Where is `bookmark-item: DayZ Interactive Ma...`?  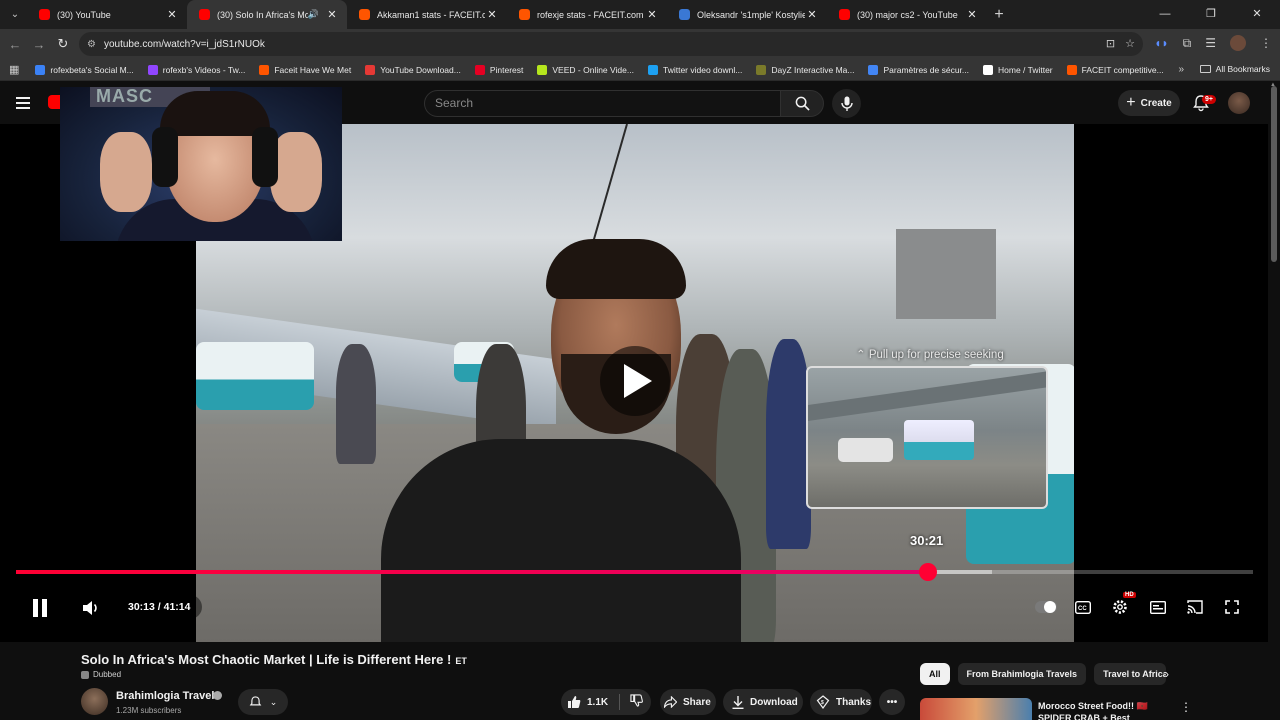 bookmark-item: DayZ Interactive Ma... is located at coordinates (805, 69).